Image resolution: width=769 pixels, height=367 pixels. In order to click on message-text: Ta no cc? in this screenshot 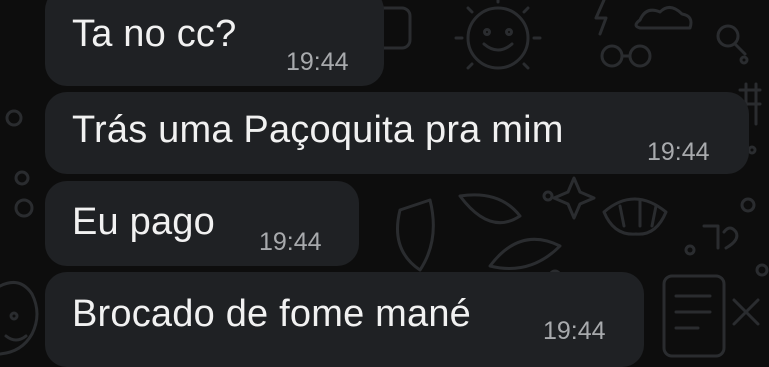, I will do `click(154, 34)`.